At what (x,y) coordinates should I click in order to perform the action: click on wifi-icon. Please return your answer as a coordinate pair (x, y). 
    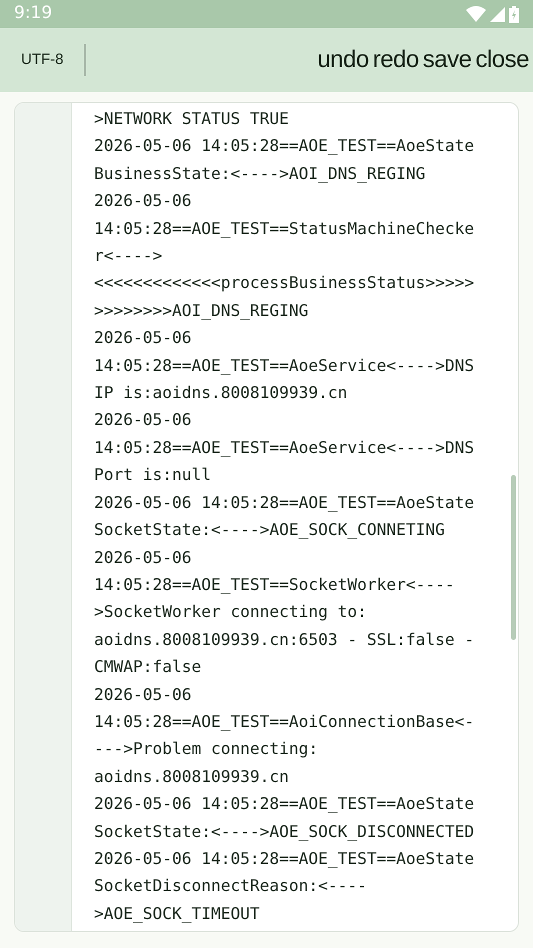
    Looking at the image, I should click on (476, 14).